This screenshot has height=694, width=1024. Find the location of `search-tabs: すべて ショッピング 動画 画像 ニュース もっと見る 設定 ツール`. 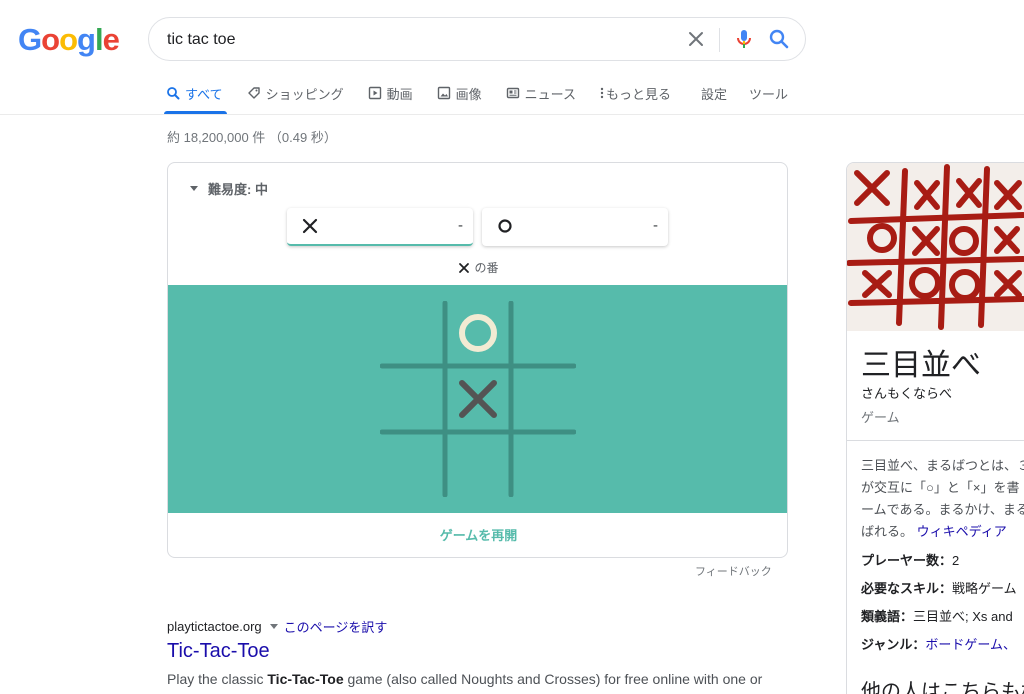

search-tabs: すべて ショッピング 動画 画像 ニュース もっと見る 設定 ツール is located at coordinates (487, 95).